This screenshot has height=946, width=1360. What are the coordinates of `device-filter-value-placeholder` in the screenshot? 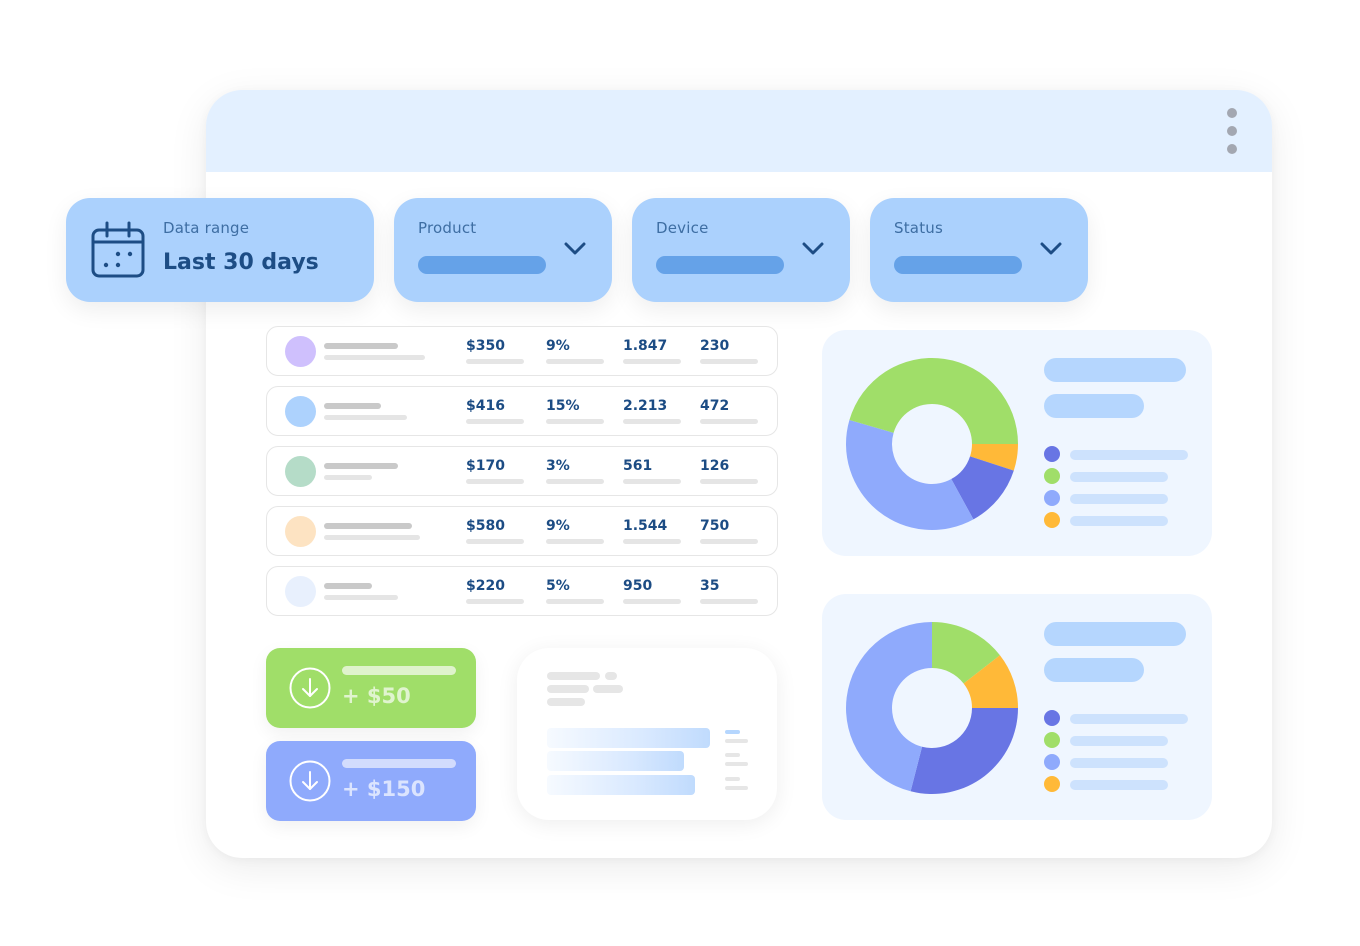 It's located at (720, 265).